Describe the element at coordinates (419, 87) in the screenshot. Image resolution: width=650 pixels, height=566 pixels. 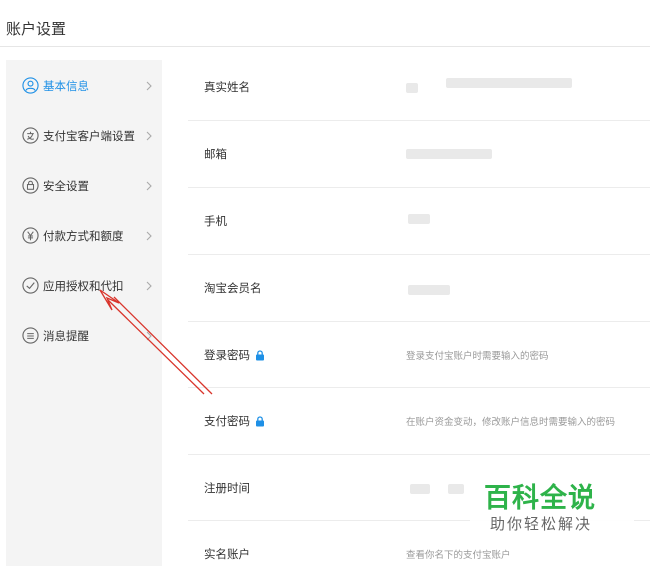
I see `info-row-real-name: 真实姓名` at that location.